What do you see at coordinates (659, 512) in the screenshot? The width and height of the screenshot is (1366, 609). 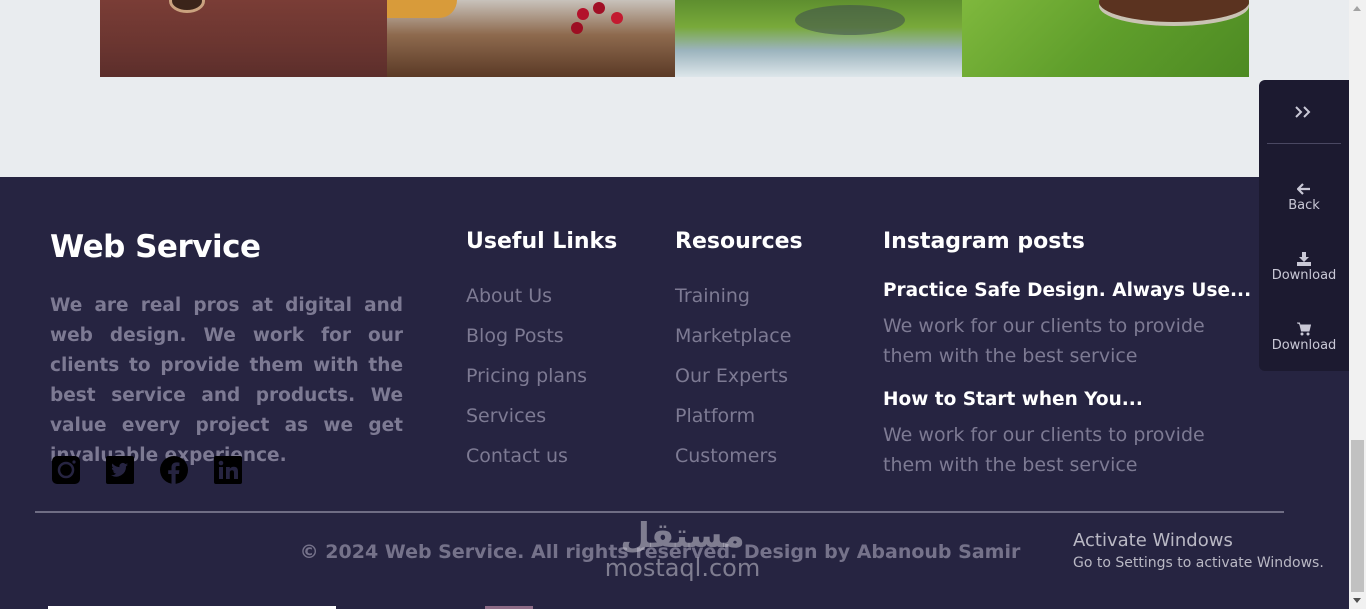 I see `footer-divider` at bounding box center [659, 512].